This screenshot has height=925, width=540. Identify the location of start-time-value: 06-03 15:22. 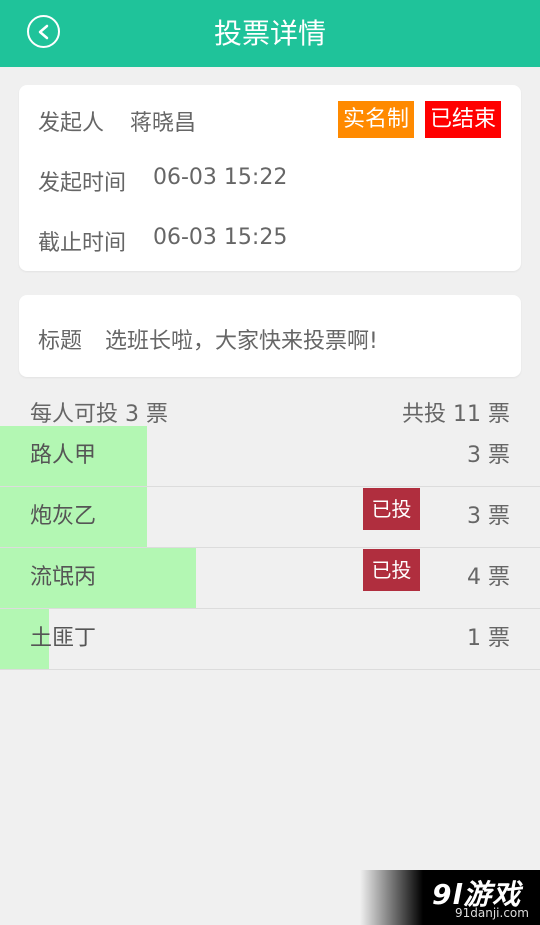
(220, 177).